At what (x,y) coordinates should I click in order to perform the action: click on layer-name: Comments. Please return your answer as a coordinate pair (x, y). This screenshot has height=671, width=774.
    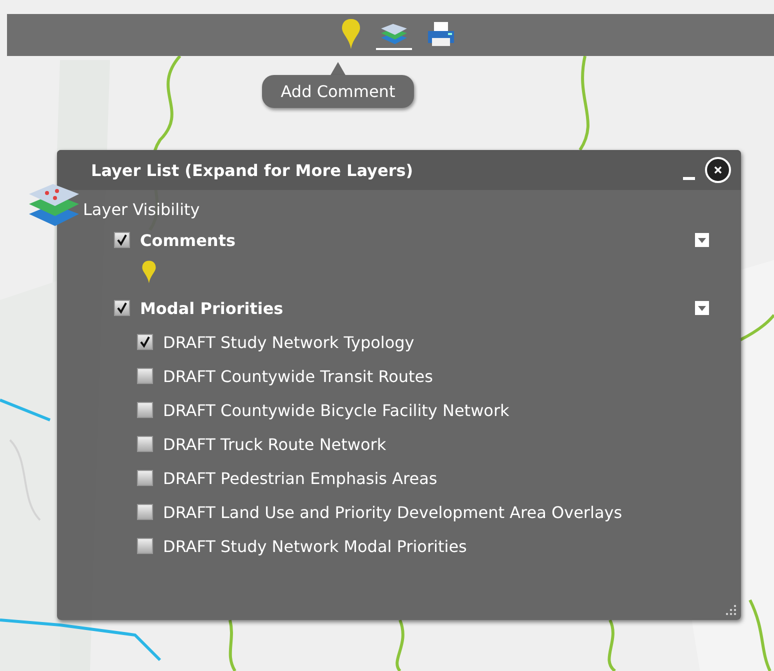
    Looking at the image, I should click on (188, 240).